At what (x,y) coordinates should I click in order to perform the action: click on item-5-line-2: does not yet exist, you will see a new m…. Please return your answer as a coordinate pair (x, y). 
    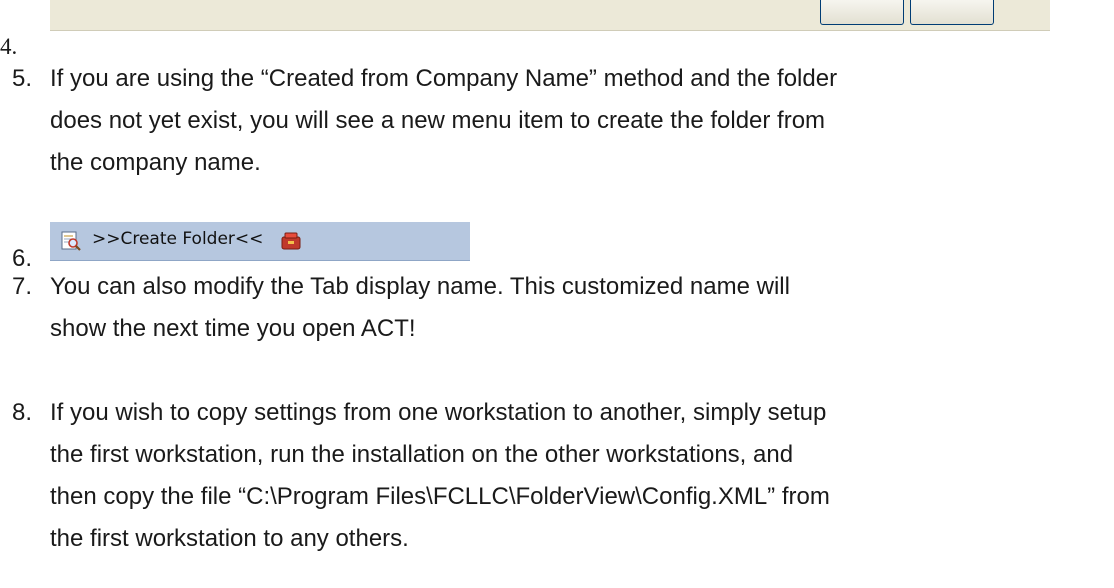
    Looking at the image, I should click on (438, 120).